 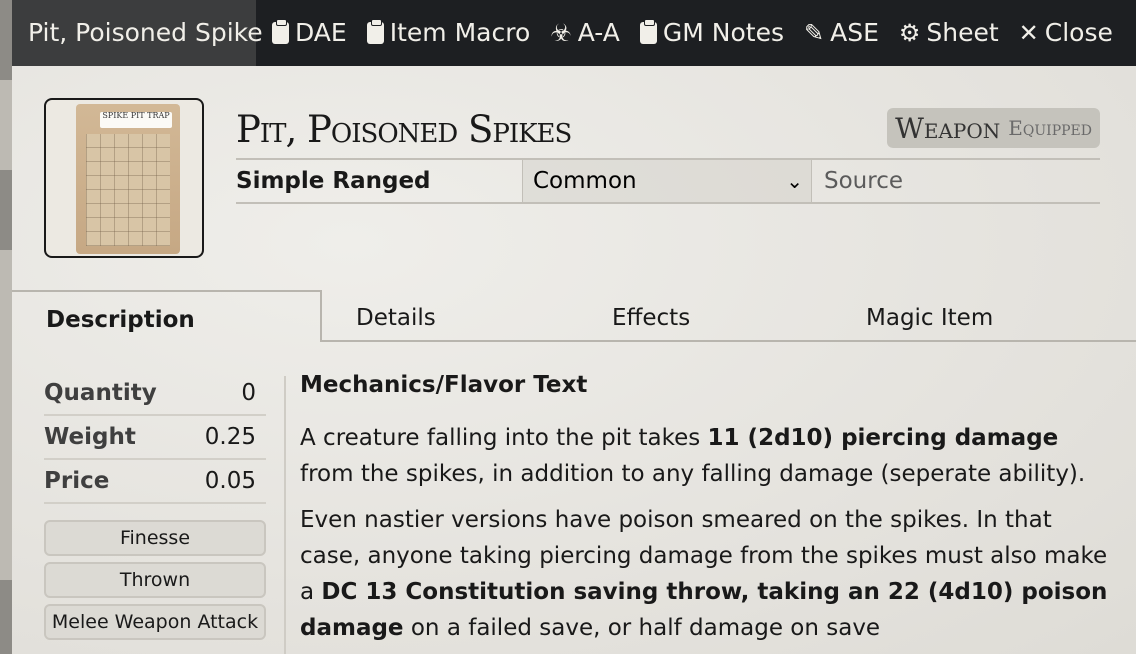 What do you see at coordinates (321, 32) in the screenshot?
I see `dae-label: DAE` at bounding box center [321, 32].